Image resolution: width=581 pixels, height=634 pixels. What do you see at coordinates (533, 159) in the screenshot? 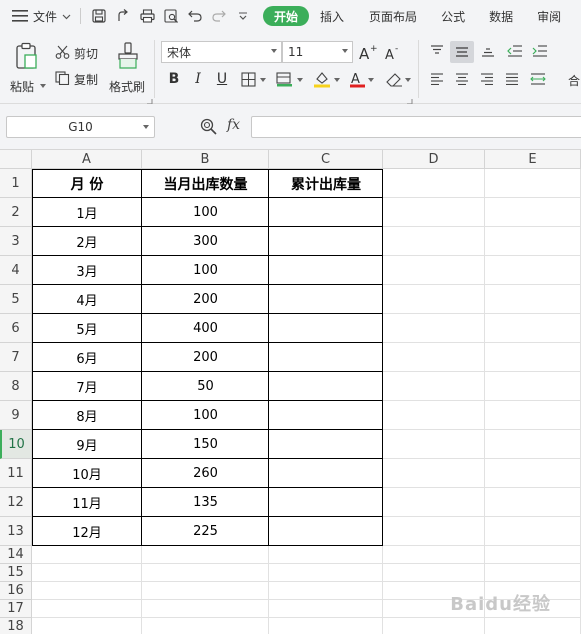
I see `column-header: E` at bounding box center [533, 159].